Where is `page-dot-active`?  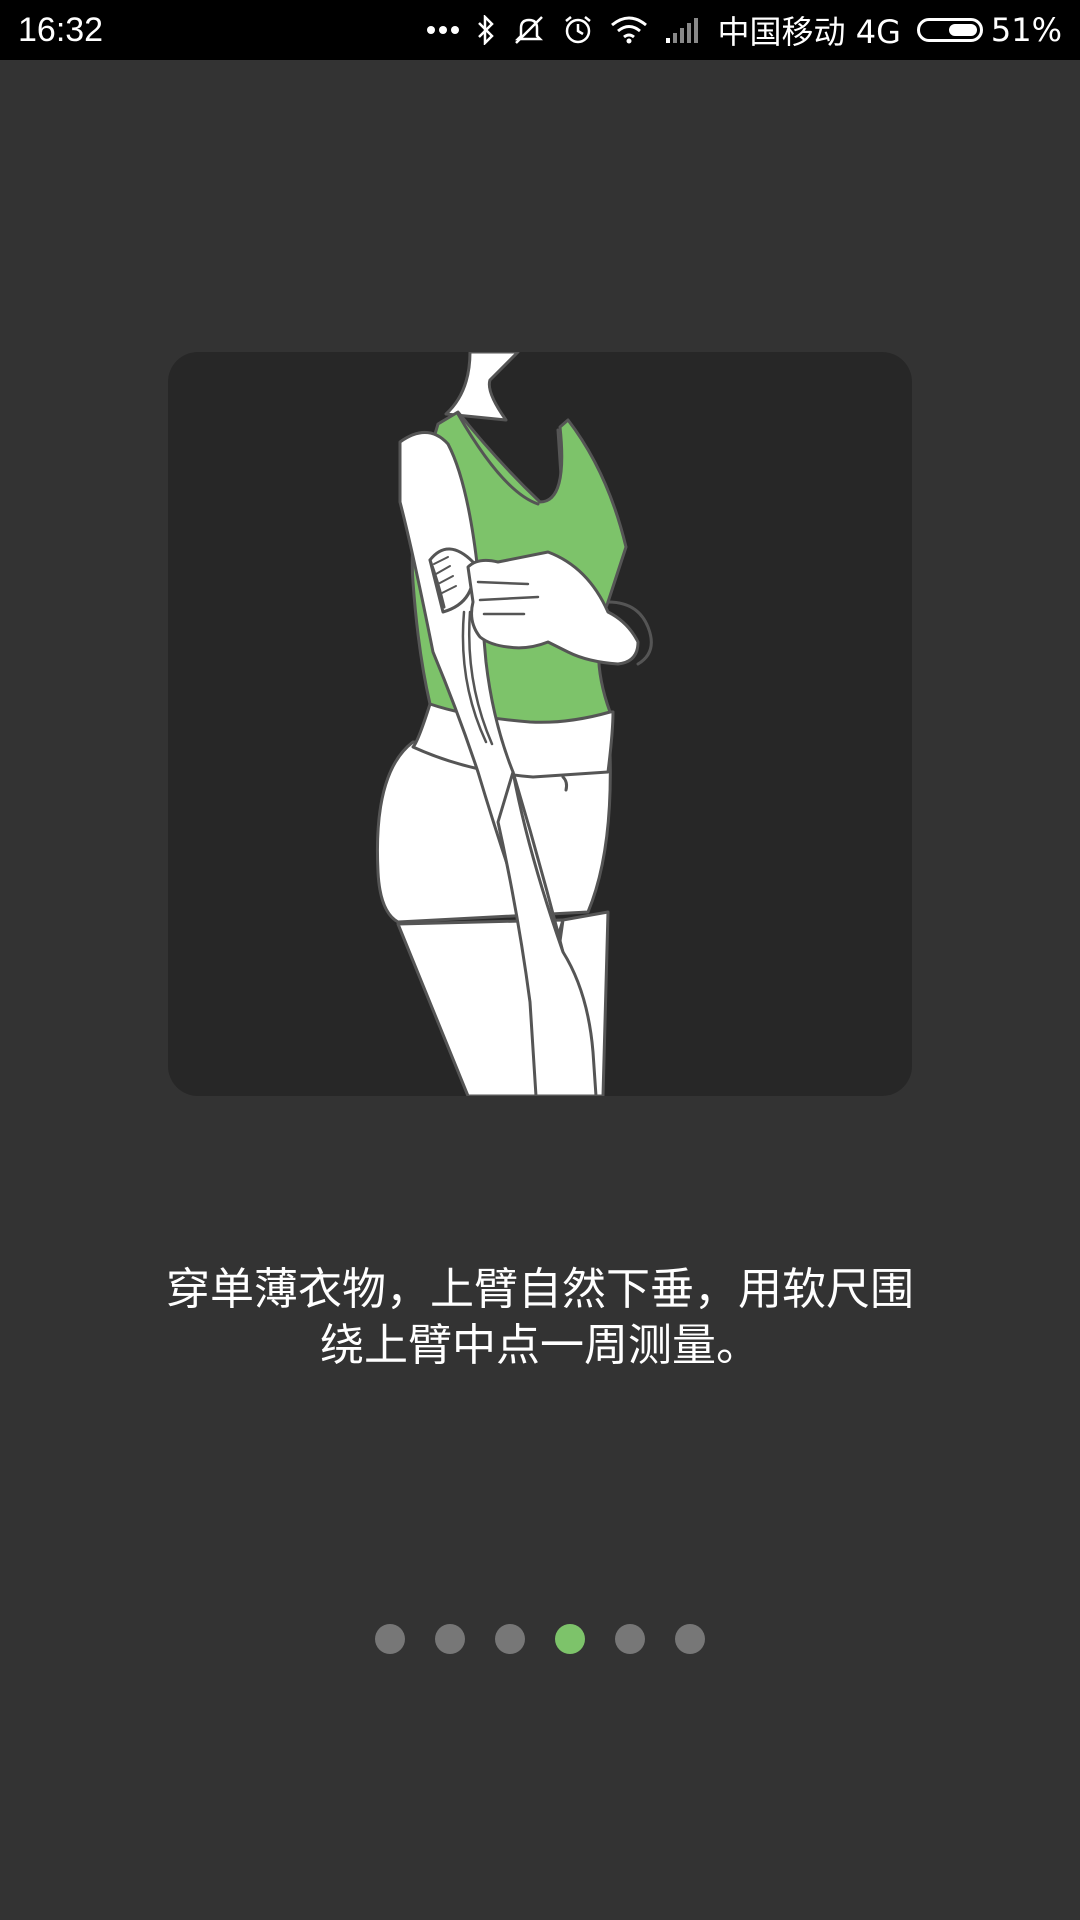 page-dot-active is located at coordinates (570, 1639).